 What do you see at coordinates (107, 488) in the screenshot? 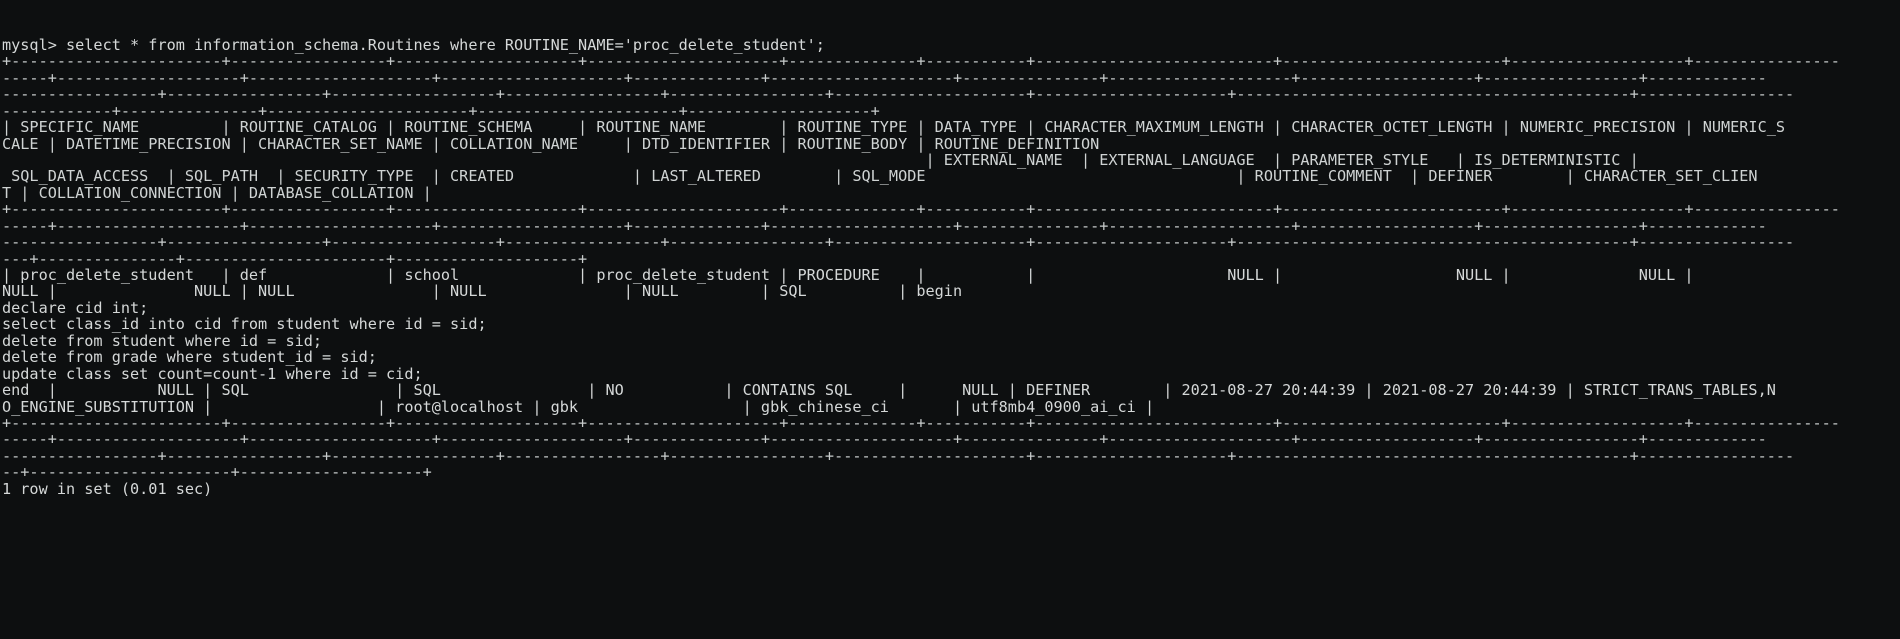
I see `result-summary-line: 1 row in set (0.01 sec)` at bounding box center [107, 488].